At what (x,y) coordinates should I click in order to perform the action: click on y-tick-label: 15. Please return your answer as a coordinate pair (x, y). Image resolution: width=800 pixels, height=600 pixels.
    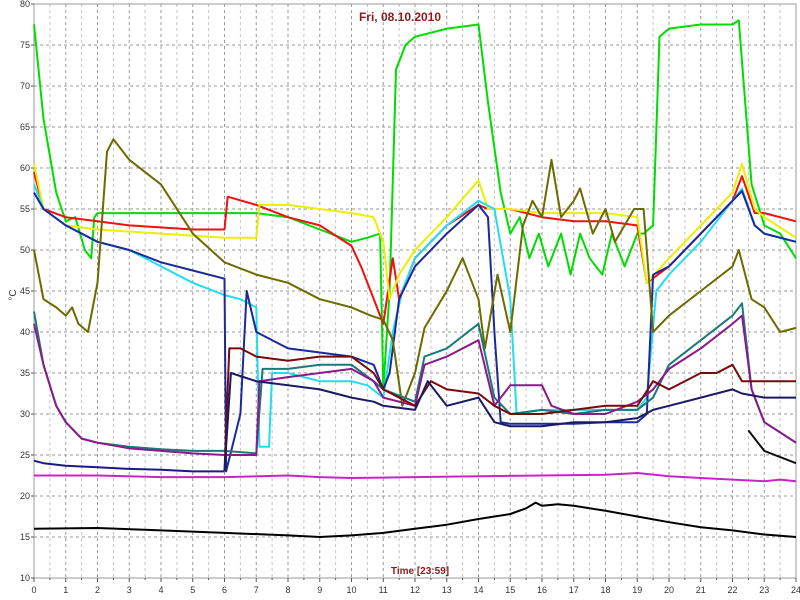
    Looking at the image, I should click on (25, 537).